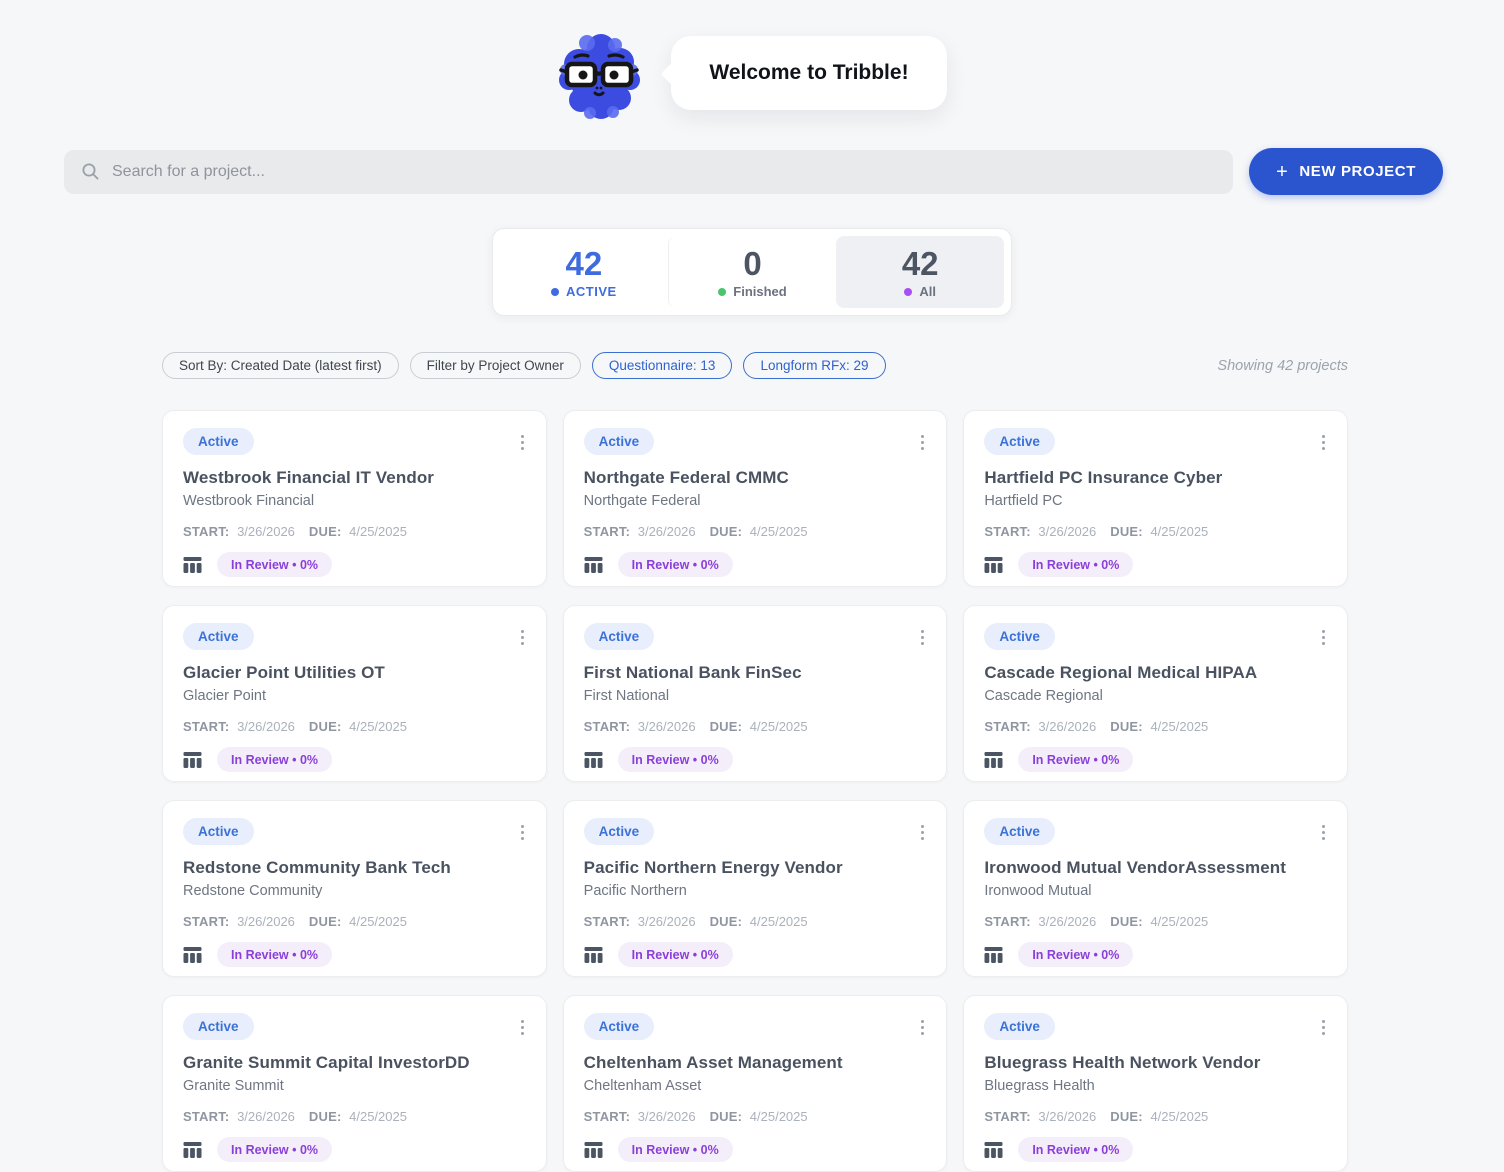 The width and height of the screenshot is (1504, 1172). What do you see at coordinates (662, 365) in the screenshot?
I see `questionnaire-chip: Questionnaire: 13` at bounding box center [662, 365].